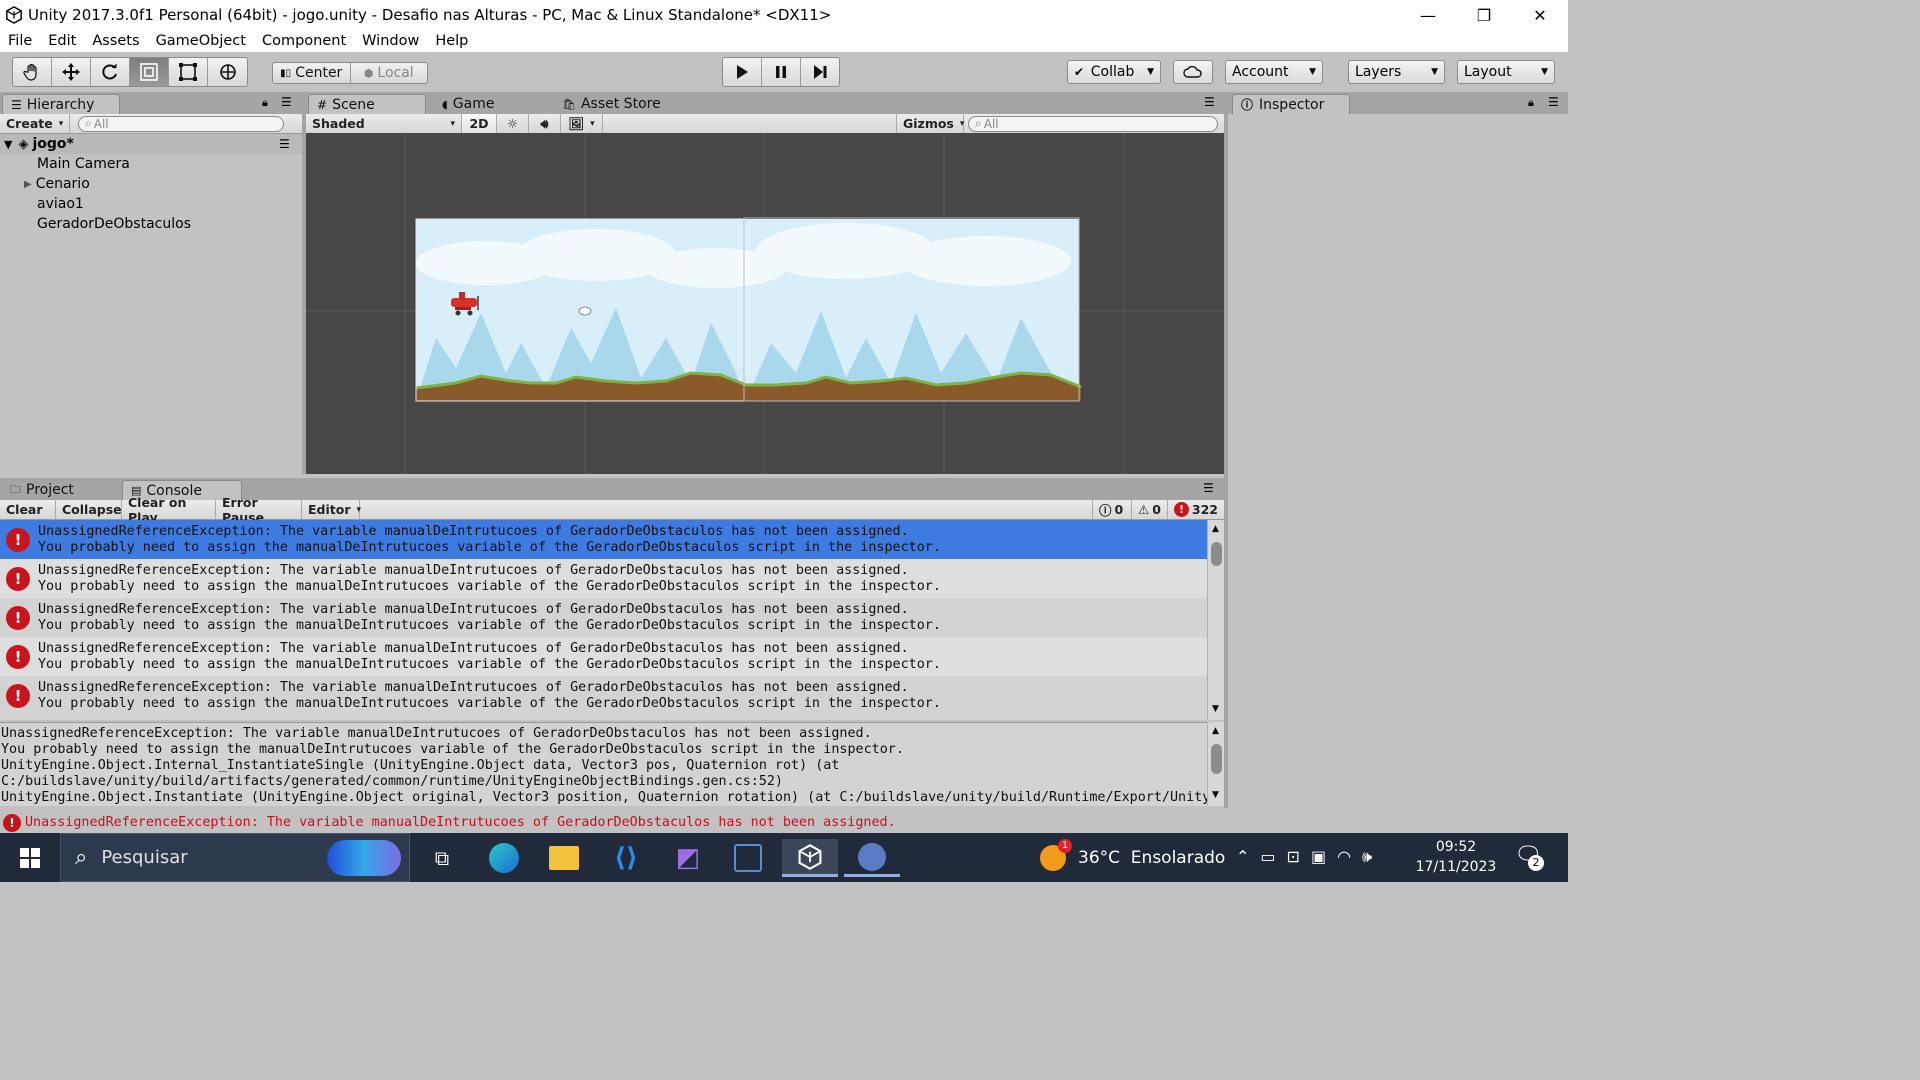  What do you see at coordinates (513, 123) in the screenshot?
I see `lighting-toggle: ☼` at bounding box center [513, 123].